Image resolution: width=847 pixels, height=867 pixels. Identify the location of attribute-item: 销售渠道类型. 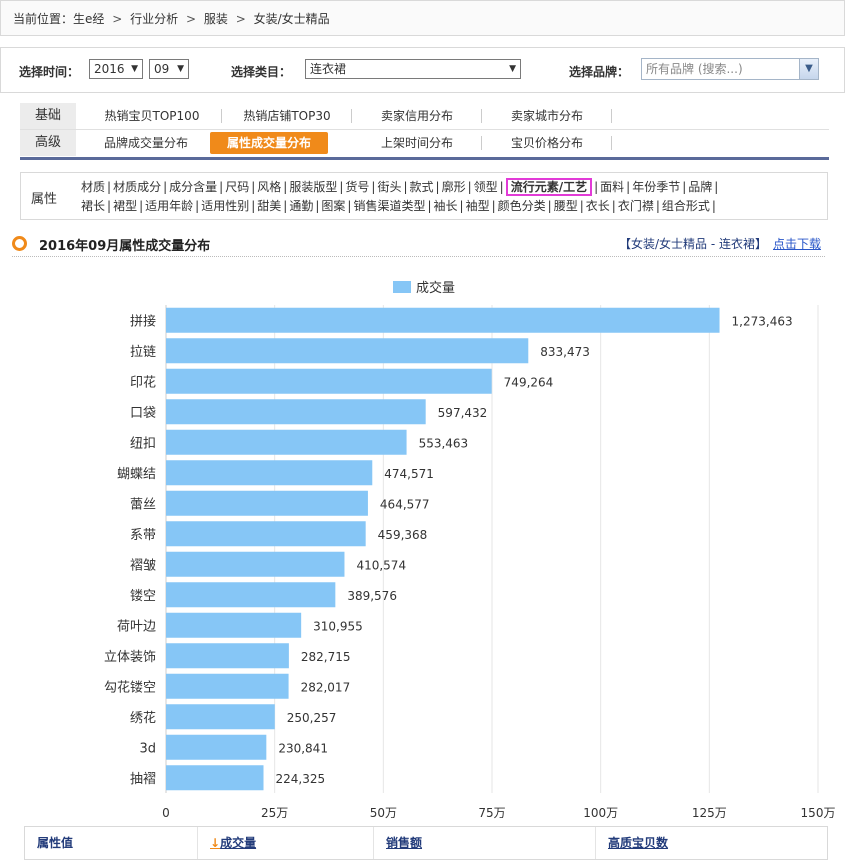
(389, 206).